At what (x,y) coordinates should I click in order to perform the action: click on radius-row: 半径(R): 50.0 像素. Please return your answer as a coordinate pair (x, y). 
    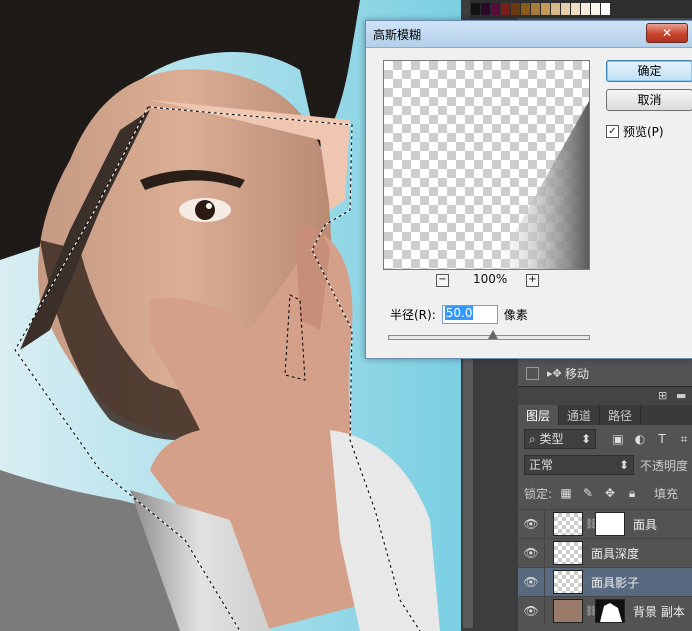
    Looking at the image, I should click on (459, 314).